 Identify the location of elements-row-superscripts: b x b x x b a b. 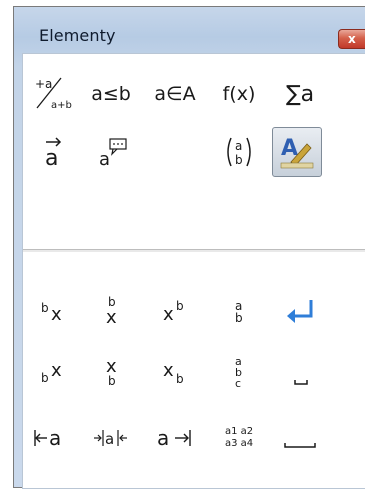
(194, 314).